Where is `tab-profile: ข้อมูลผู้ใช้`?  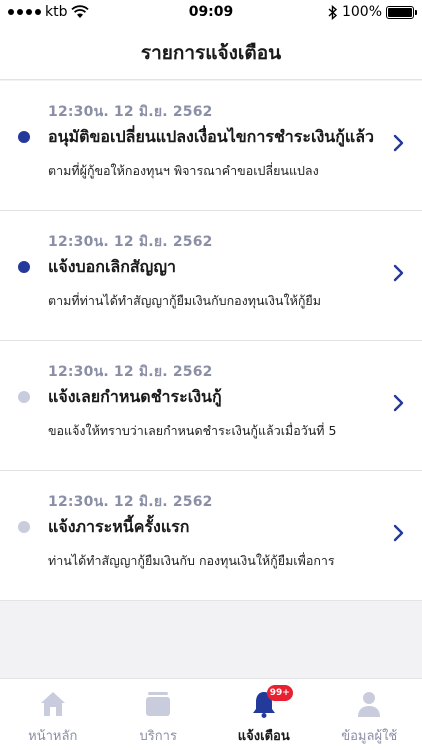
tab-profile: ข้อมูลผู้ใช้ is located at coordinates (369, 714).